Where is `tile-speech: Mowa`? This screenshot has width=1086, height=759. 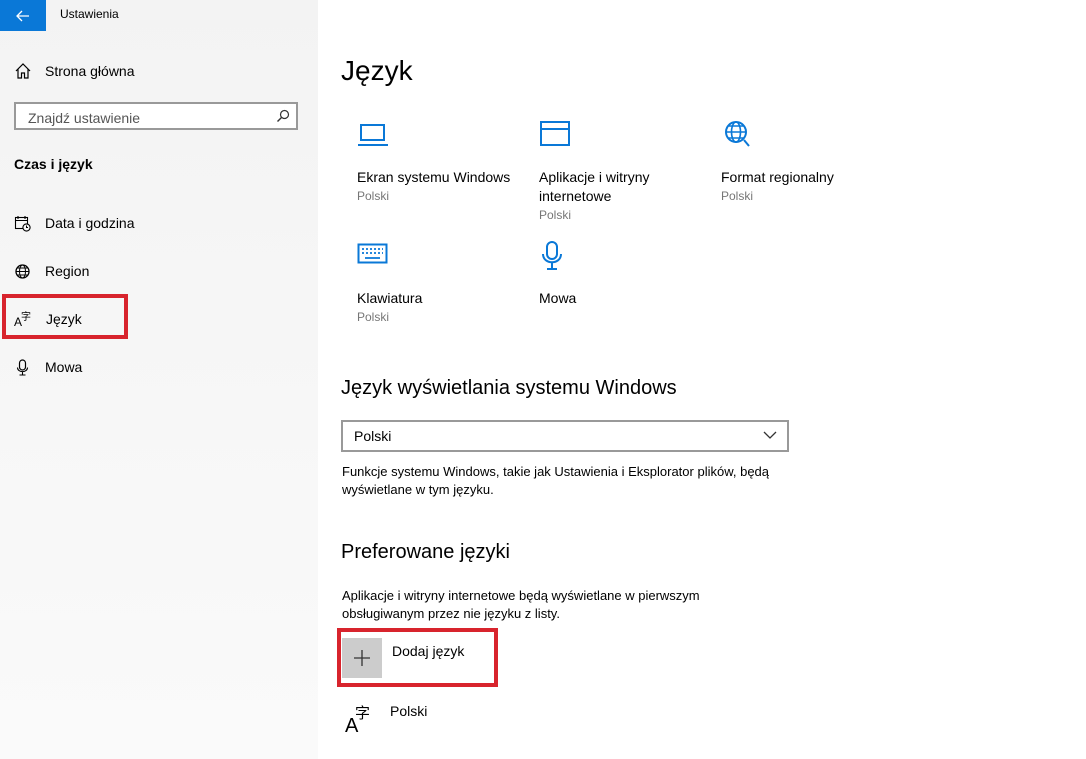
tile-speech: Mowa is located at coordinates (626, 274).